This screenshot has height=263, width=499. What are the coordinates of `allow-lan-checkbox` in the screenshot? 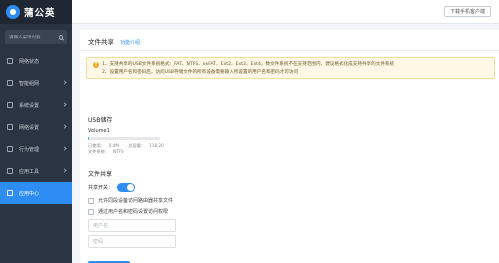 It's located at (91, 200).